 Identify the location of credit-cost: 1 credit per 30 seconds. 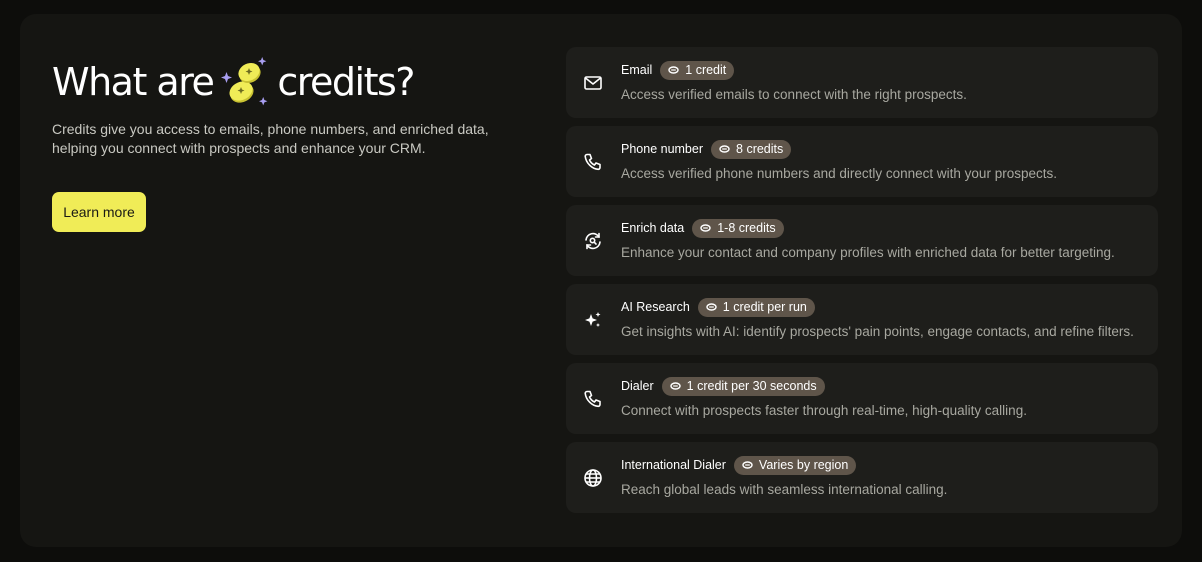
(751, 386).